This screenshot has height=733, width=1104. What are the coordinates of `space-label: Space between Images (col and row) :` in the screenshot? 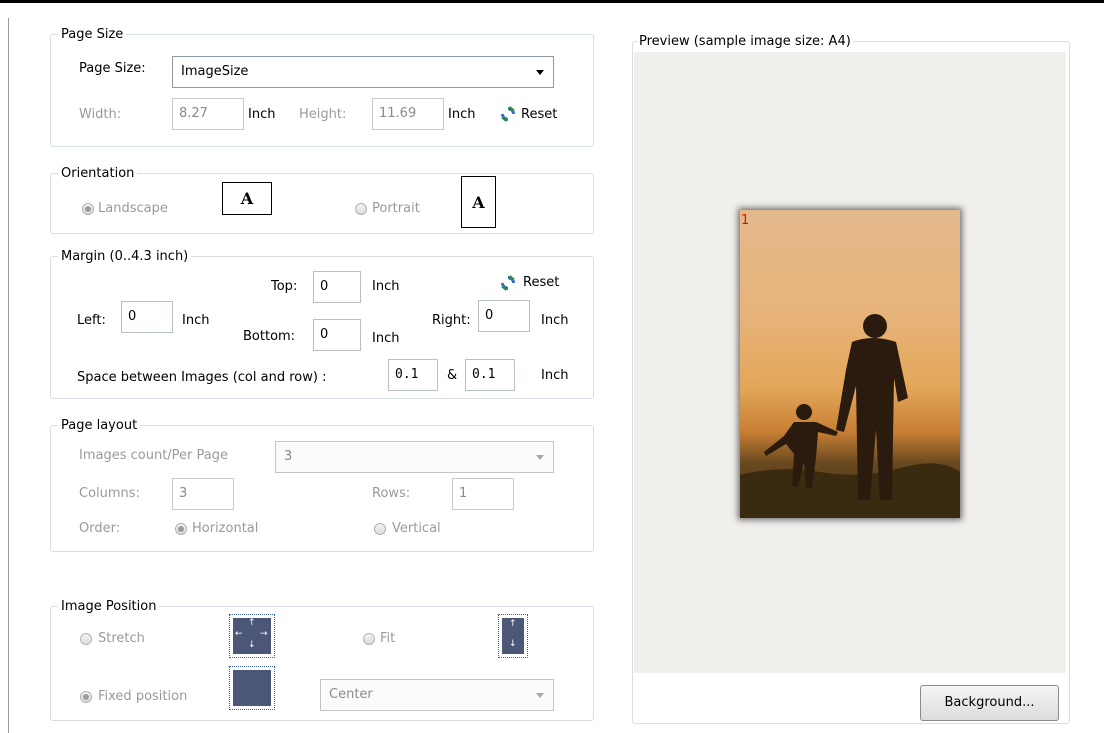 It's located at (202, 377).